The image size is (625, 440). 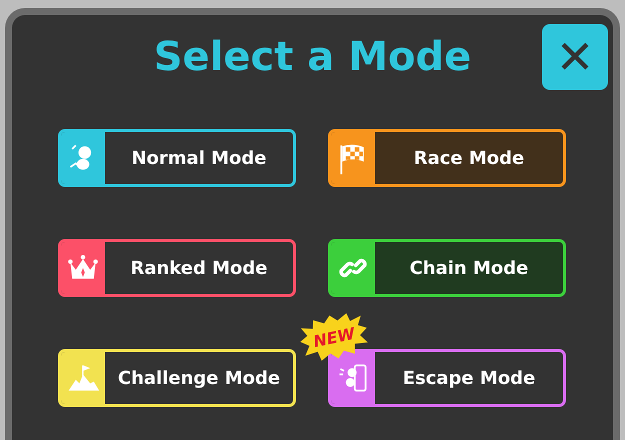 What do you see at coordinates (177, 158) in the screenshot?
I see `mode-button: Normal Mode` at bounding box center [177, 158].